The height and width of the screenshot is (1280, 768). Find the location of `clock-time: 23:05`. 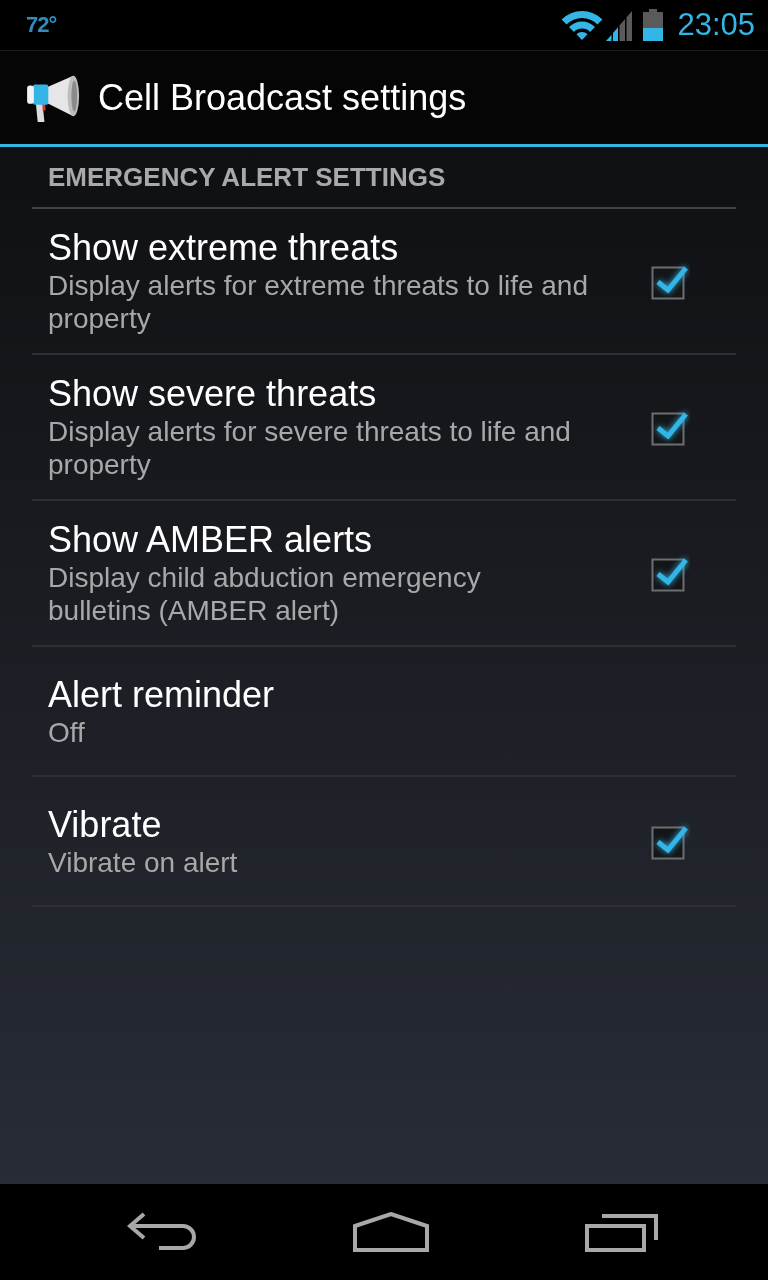

clock-time: 23:05 is located at coordinates (716, 25).